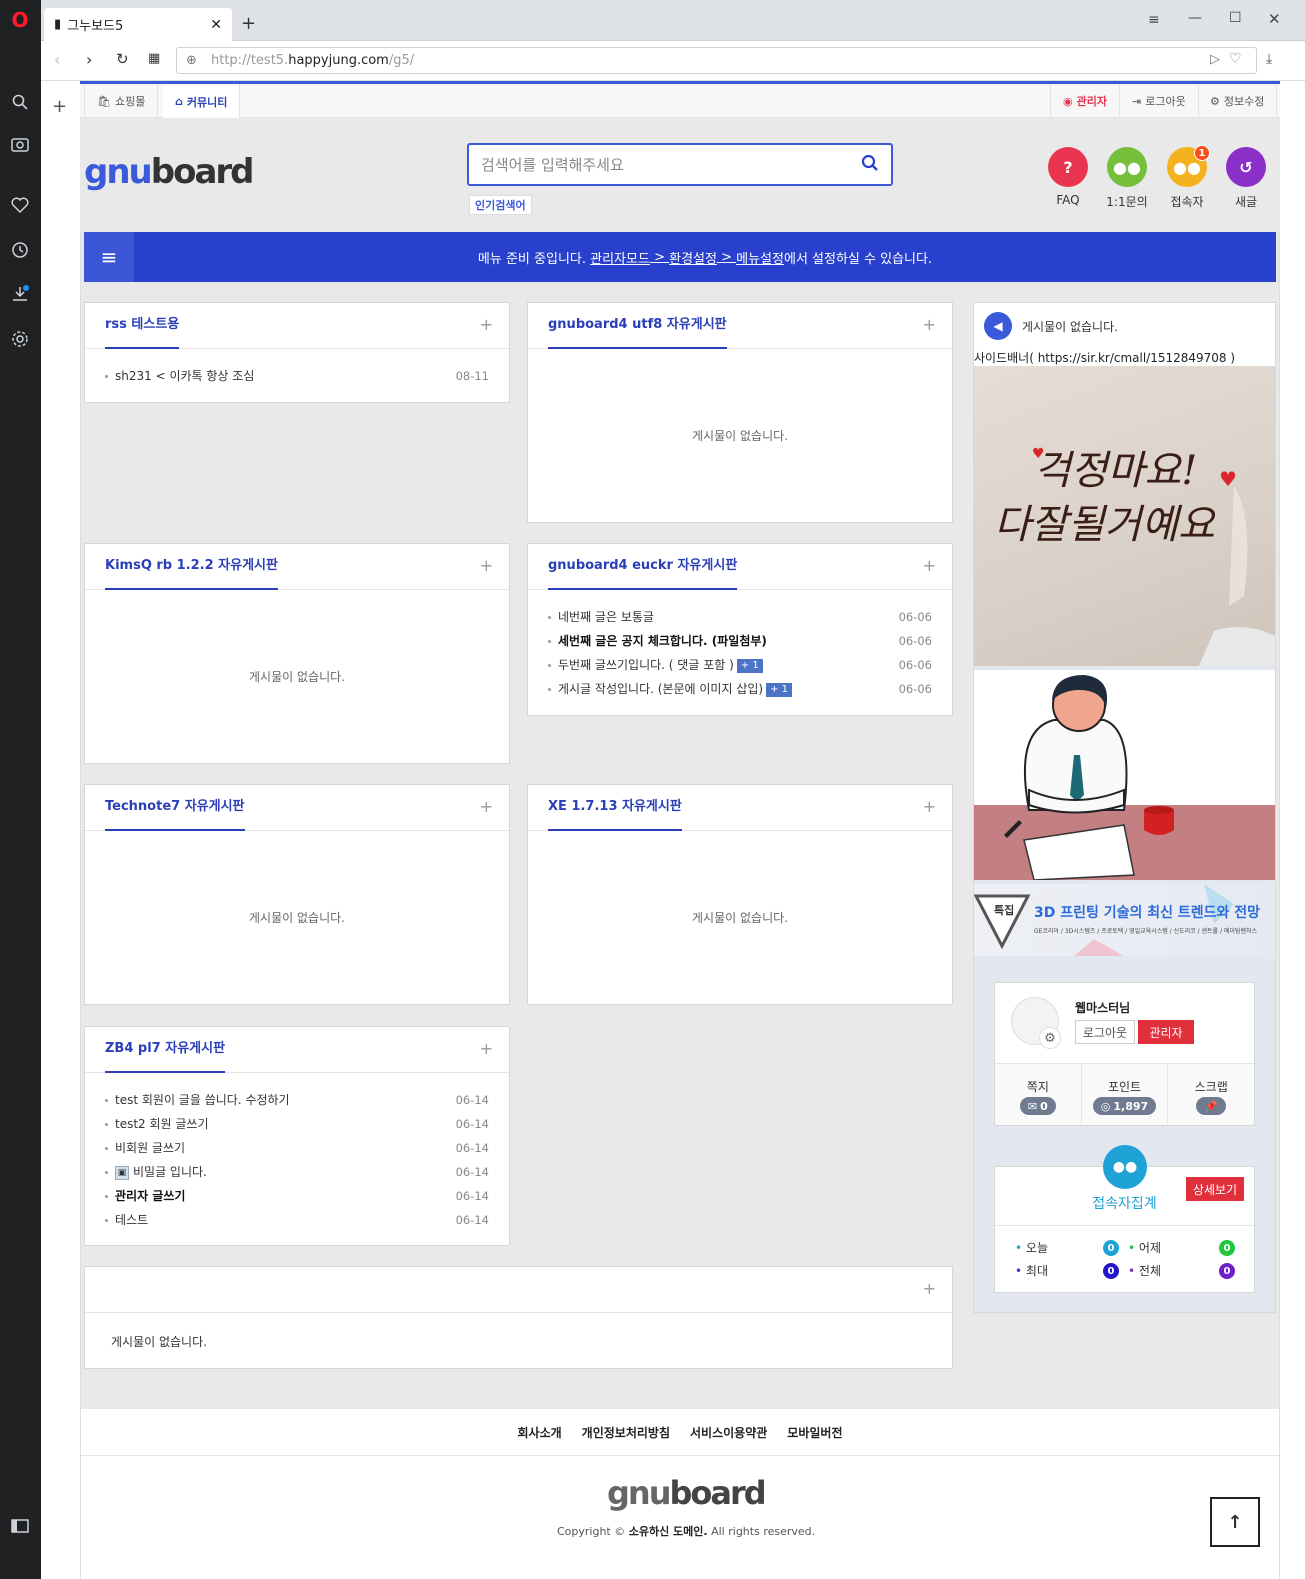 This screenshot has width=1305, height=1579. Describe the element at coordinates (1238, 101) in the screenshot. I see `nav-edit-info: ⚙ 정보수정` at that location.